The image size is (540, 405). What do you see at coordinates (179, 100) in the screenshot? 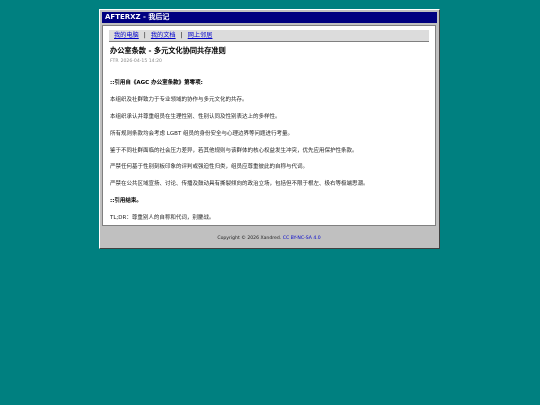
I see `paragraph: 本组织及社群致力于专业领域的协作与多元文化的共存。` at bounding box center [179, 100].